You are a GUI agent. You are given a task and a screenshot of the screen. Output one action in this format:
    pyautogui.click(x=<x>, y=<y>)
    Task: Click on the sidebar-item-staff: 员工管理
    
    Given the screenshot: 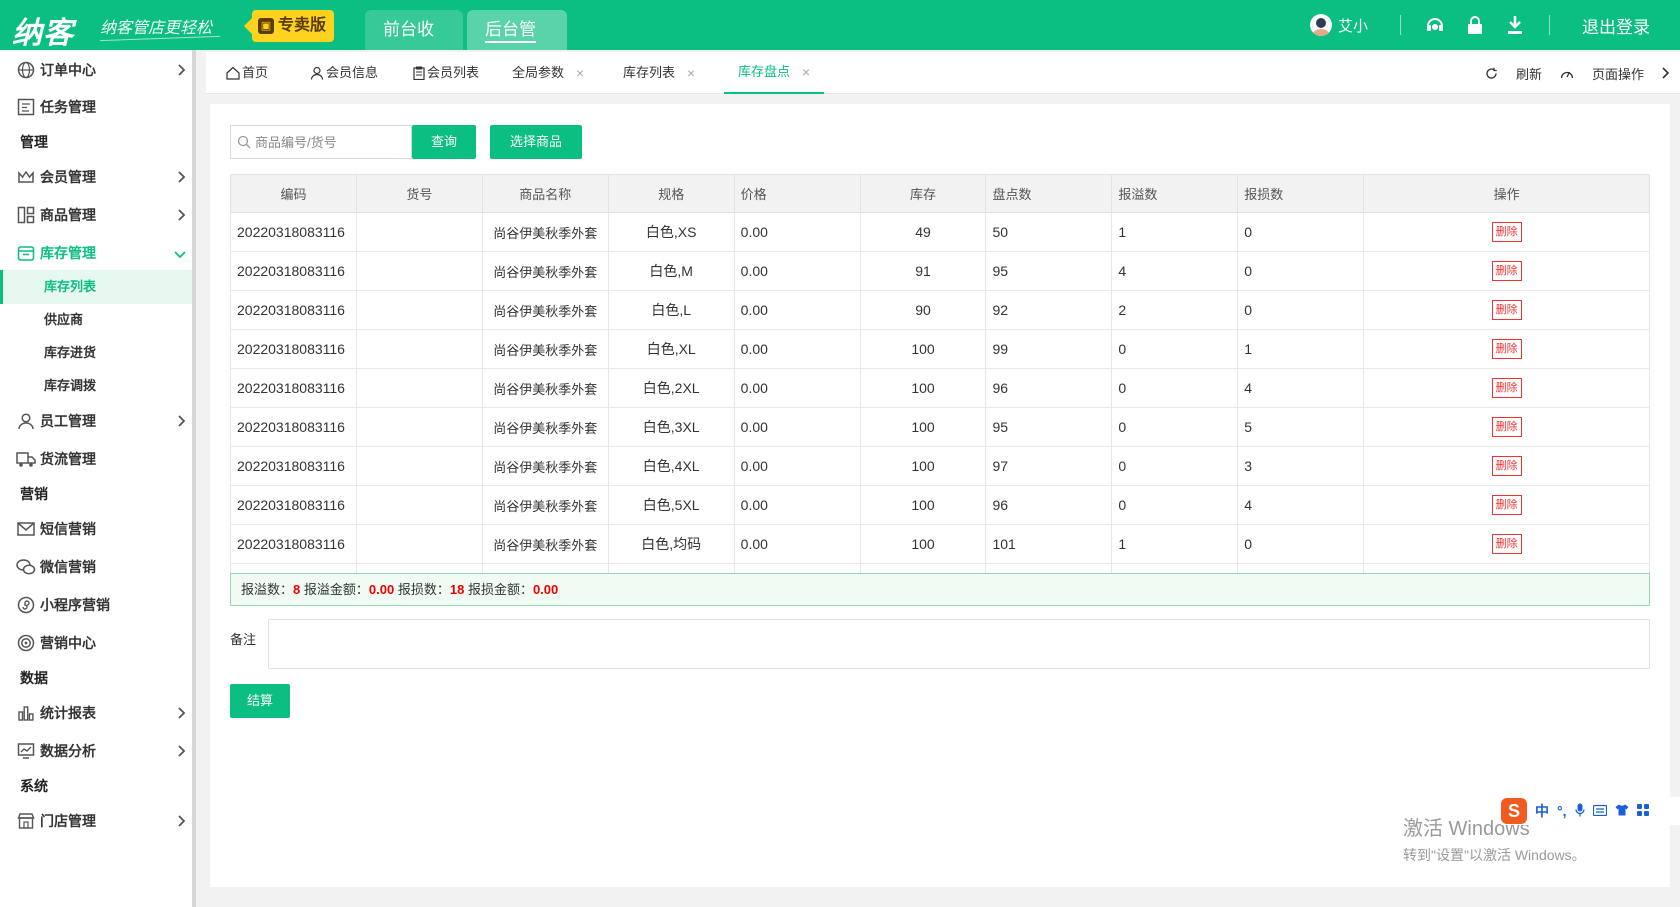 What is the action you would take?
    pyautogui.click(x=98, y=421)
    